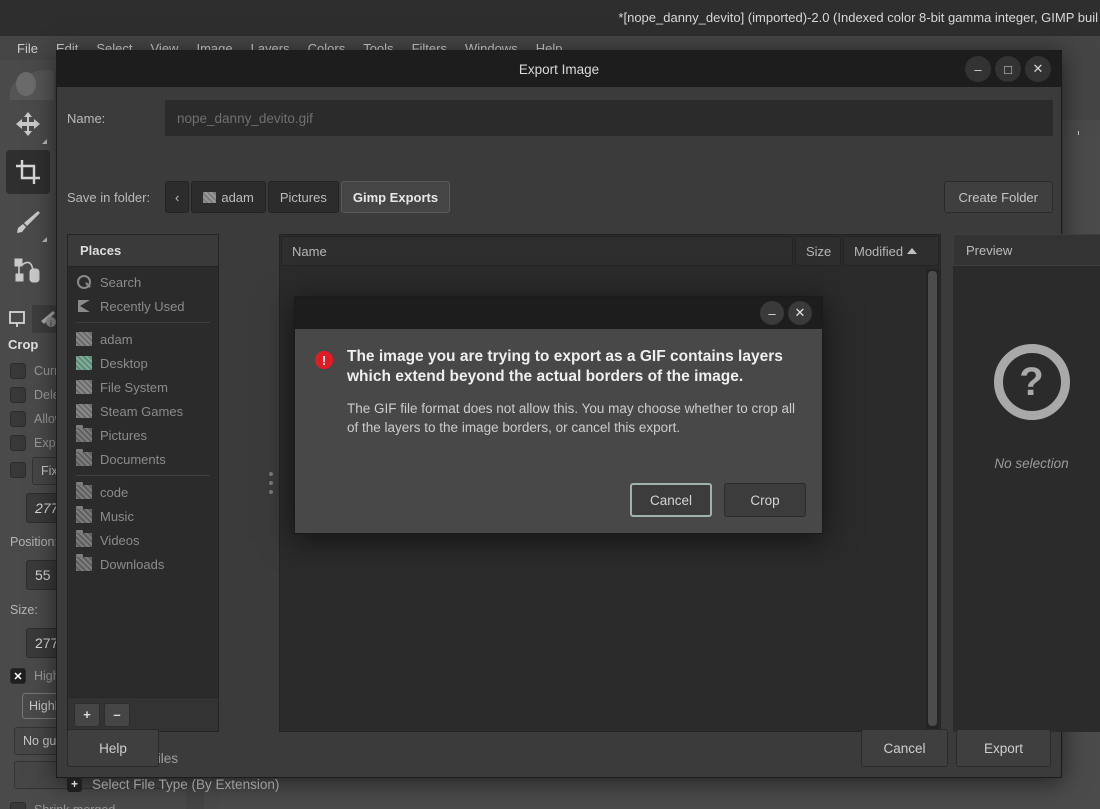 This screenshot has width=1100, height=809. Describe the element at coordinates (84, 282) in the screenshot. I see `search-icon` at that location.